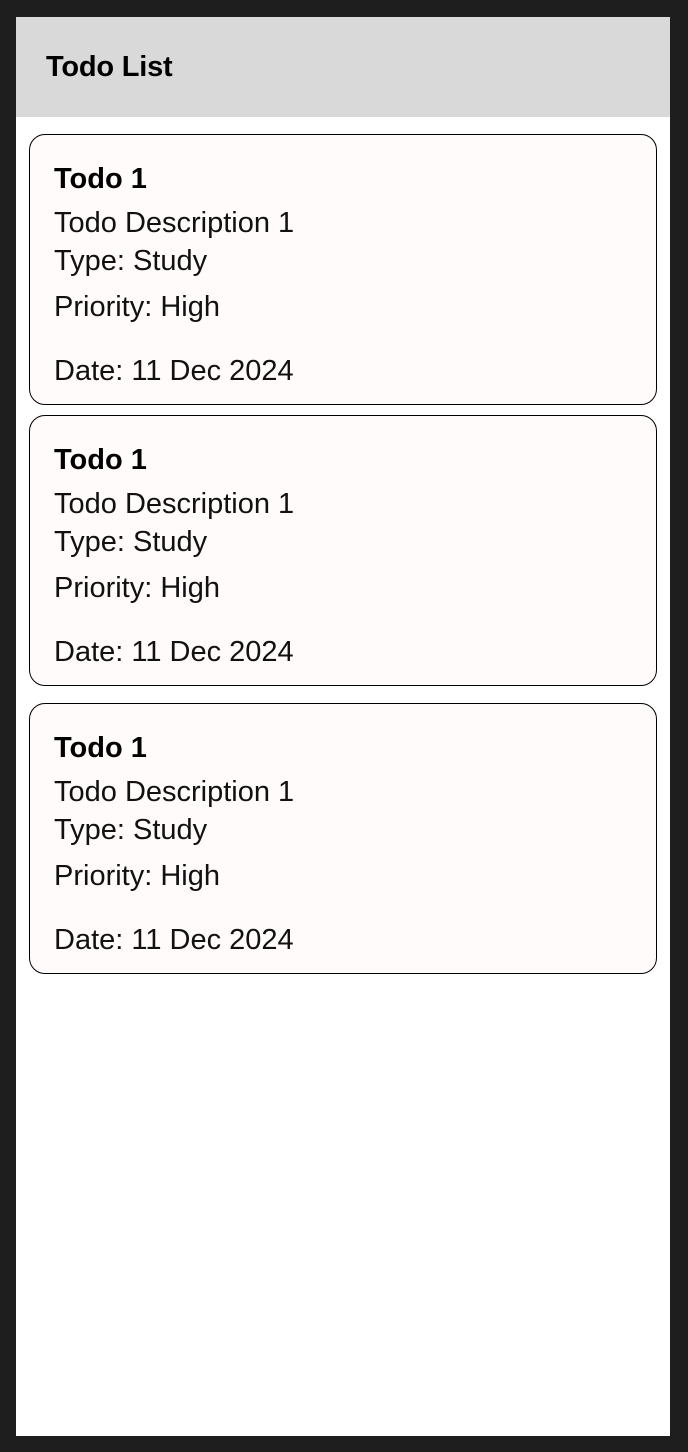 The width and height of the screenshot is (688, 1452). I want to click on app-header: Todo List, so click(343, 67).